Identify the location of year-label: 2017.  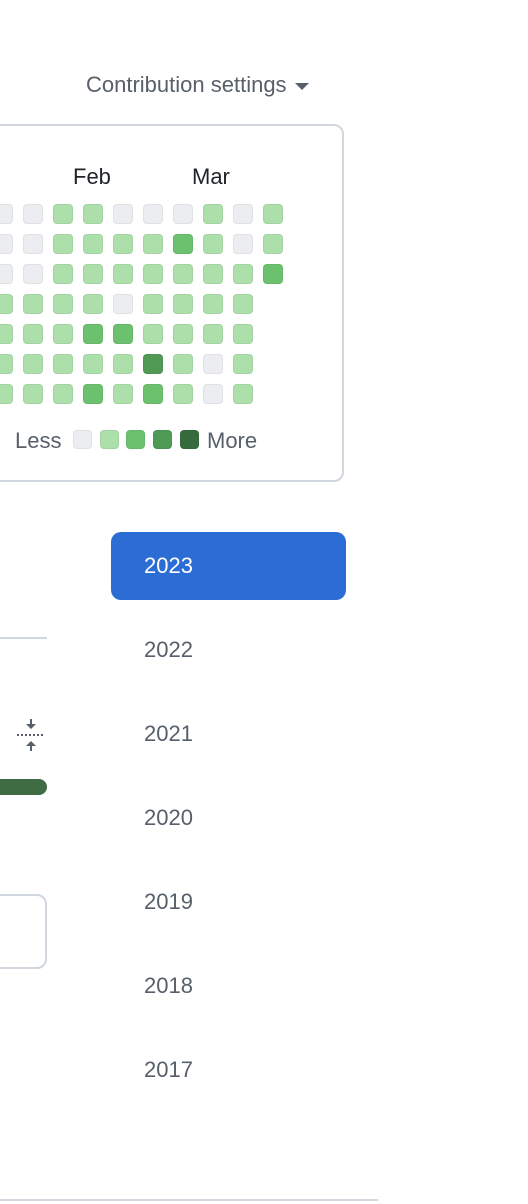
(168, 1069).